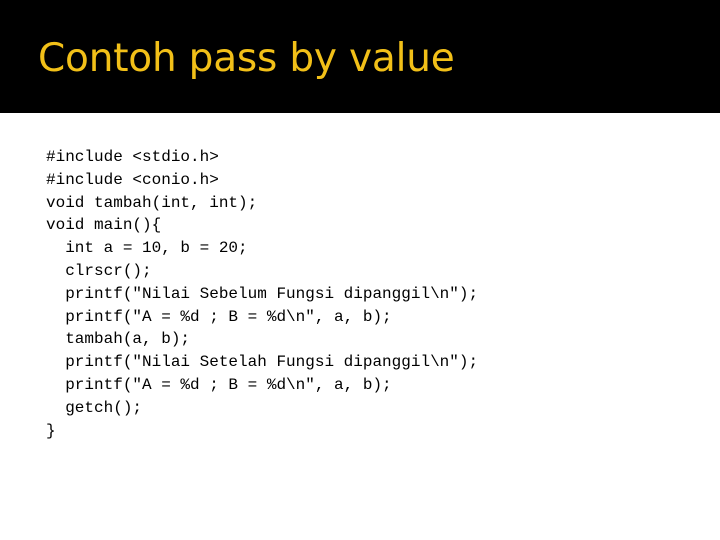 The height and width of the screenshot is (540, 720). Describe the element at coordinates (246, 58) in the screenshot. I see `page-title: Contoh pass by value` at that location.